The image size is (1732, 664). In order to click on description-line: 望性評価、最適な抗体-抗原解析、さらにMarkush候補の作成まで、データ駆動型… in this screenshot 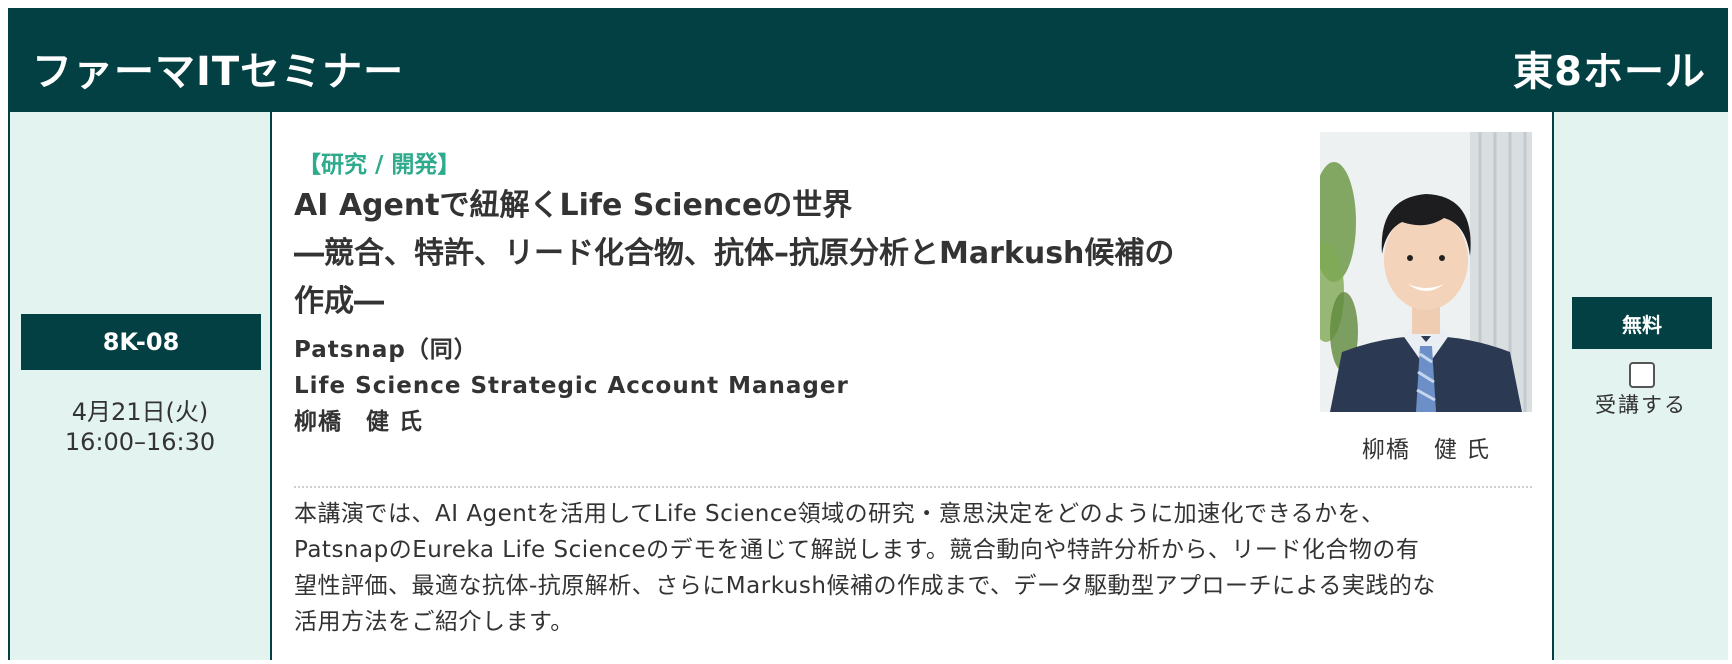, I will do `click(865, 586)`.